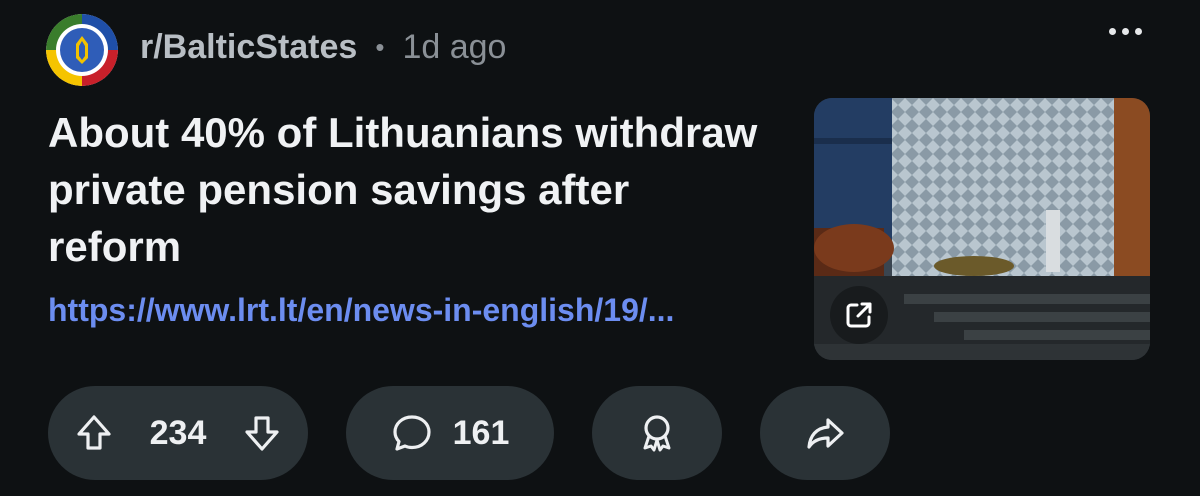  I want to click on share-arrow-icon, so click(825, 433).